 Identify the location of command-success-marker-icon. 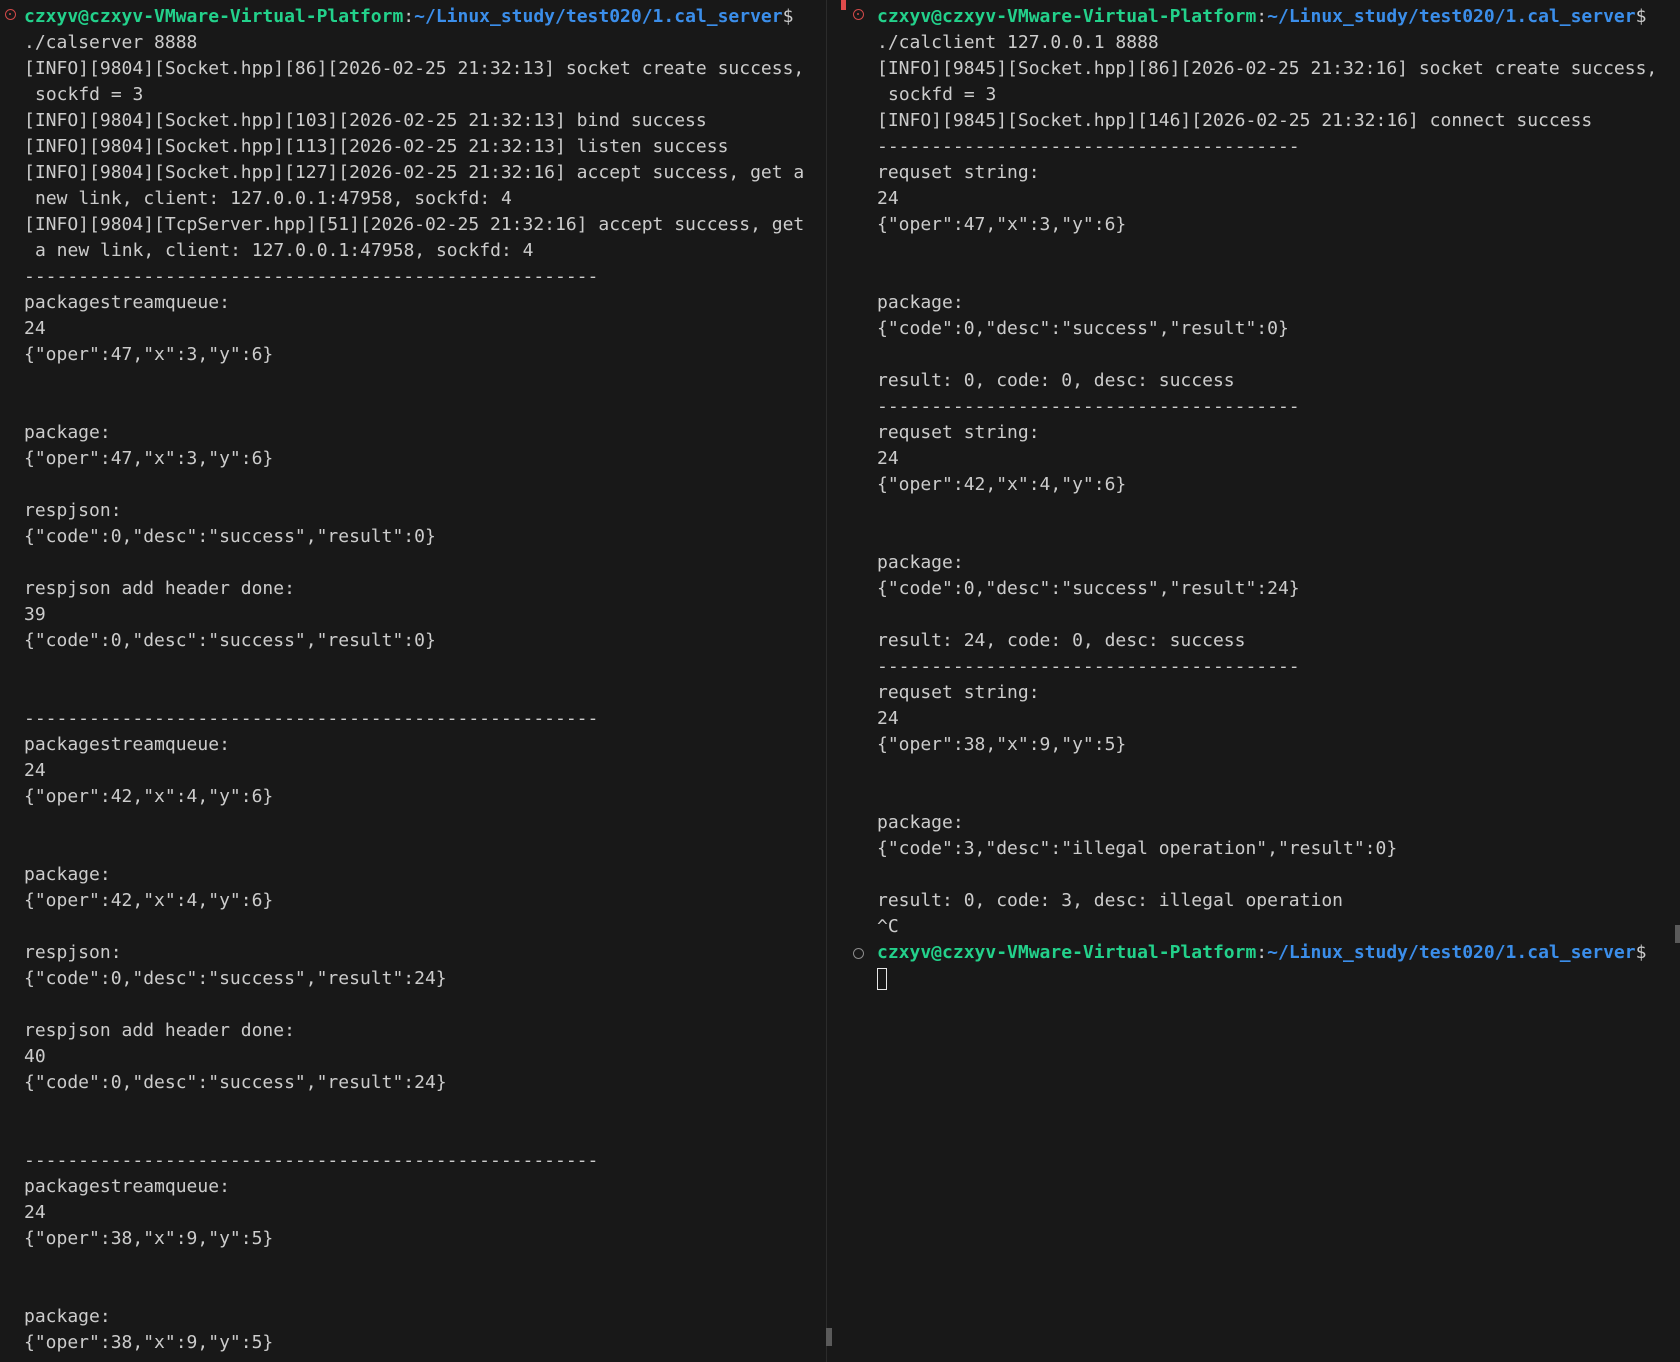
(858, 953).